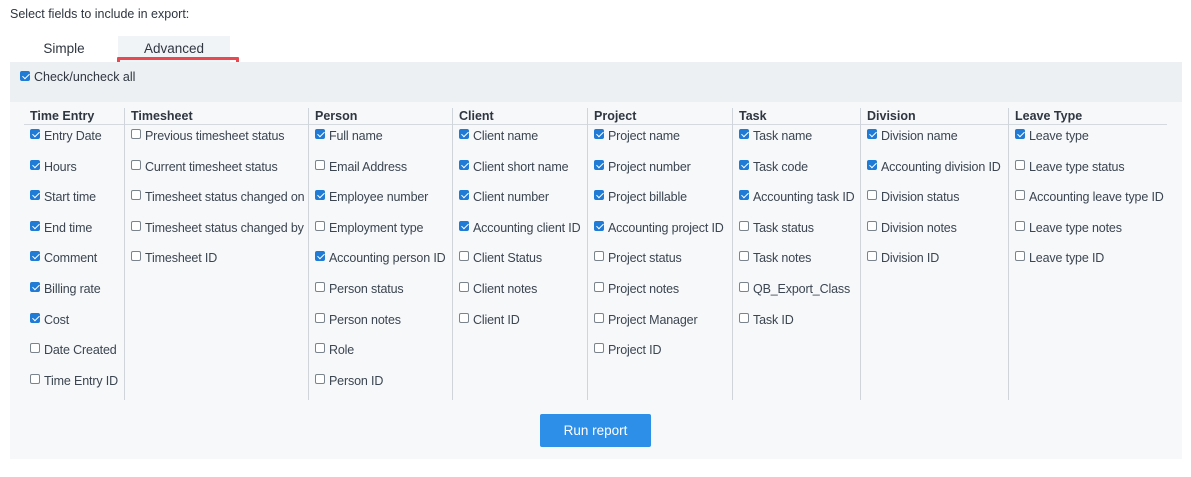 The width and height of the screenshot is (1191, 477). Describe the element at coordinates (1095, 145) in the screenshot. I see `field-option: Leave type` at that location.